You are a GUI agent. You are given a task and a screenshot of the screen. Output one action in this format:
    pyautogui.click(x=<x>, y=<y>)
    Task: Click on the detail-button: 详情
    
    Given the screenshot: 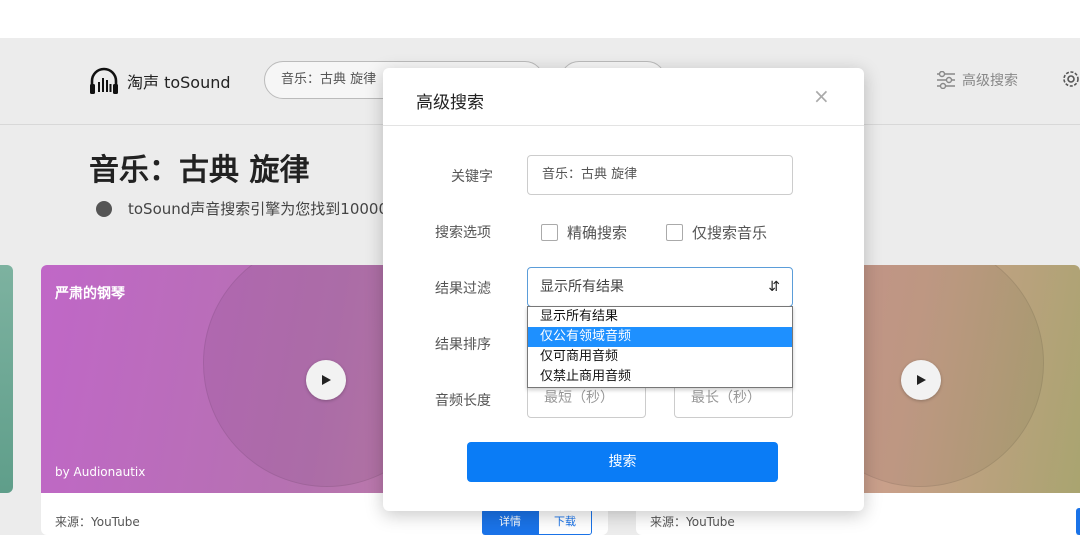 What is the action you would take?
    pyautogui.click(x=510, y=522)
    